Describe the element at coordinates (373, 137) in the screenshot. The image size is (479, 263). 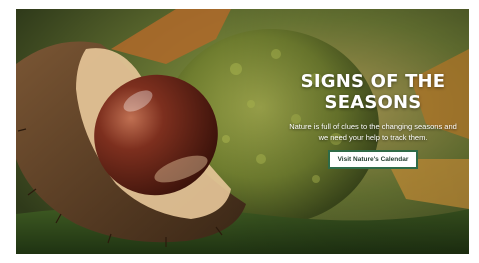
I see `subtext-line-2: we need your help to track them.` at that location.